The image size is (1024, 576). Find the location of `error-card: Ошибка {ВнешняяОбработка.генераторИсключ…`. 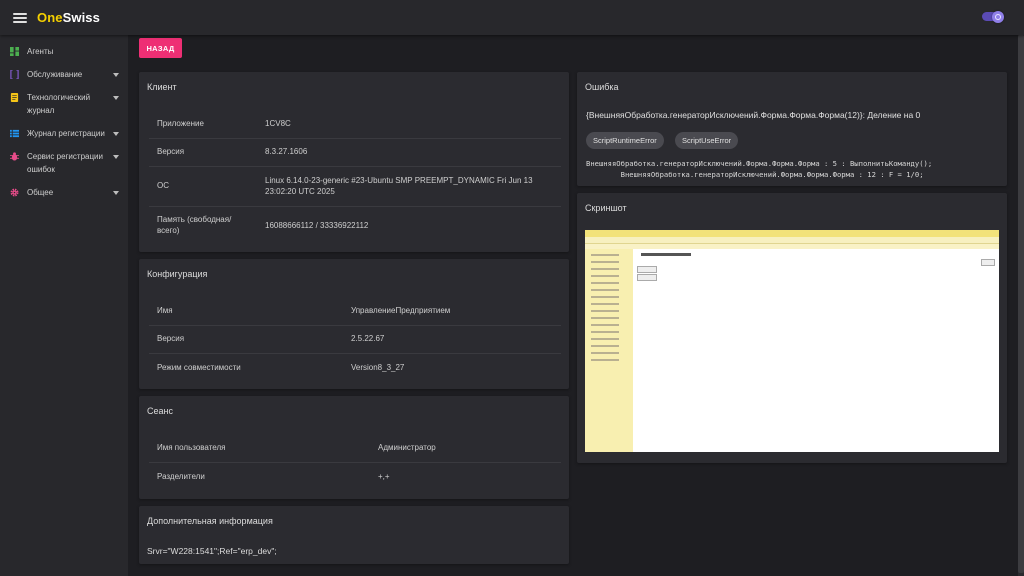

error-card: Ошибка {ВнешняяОбработка.генераторИсключ… is located at coordinates (792, 129).